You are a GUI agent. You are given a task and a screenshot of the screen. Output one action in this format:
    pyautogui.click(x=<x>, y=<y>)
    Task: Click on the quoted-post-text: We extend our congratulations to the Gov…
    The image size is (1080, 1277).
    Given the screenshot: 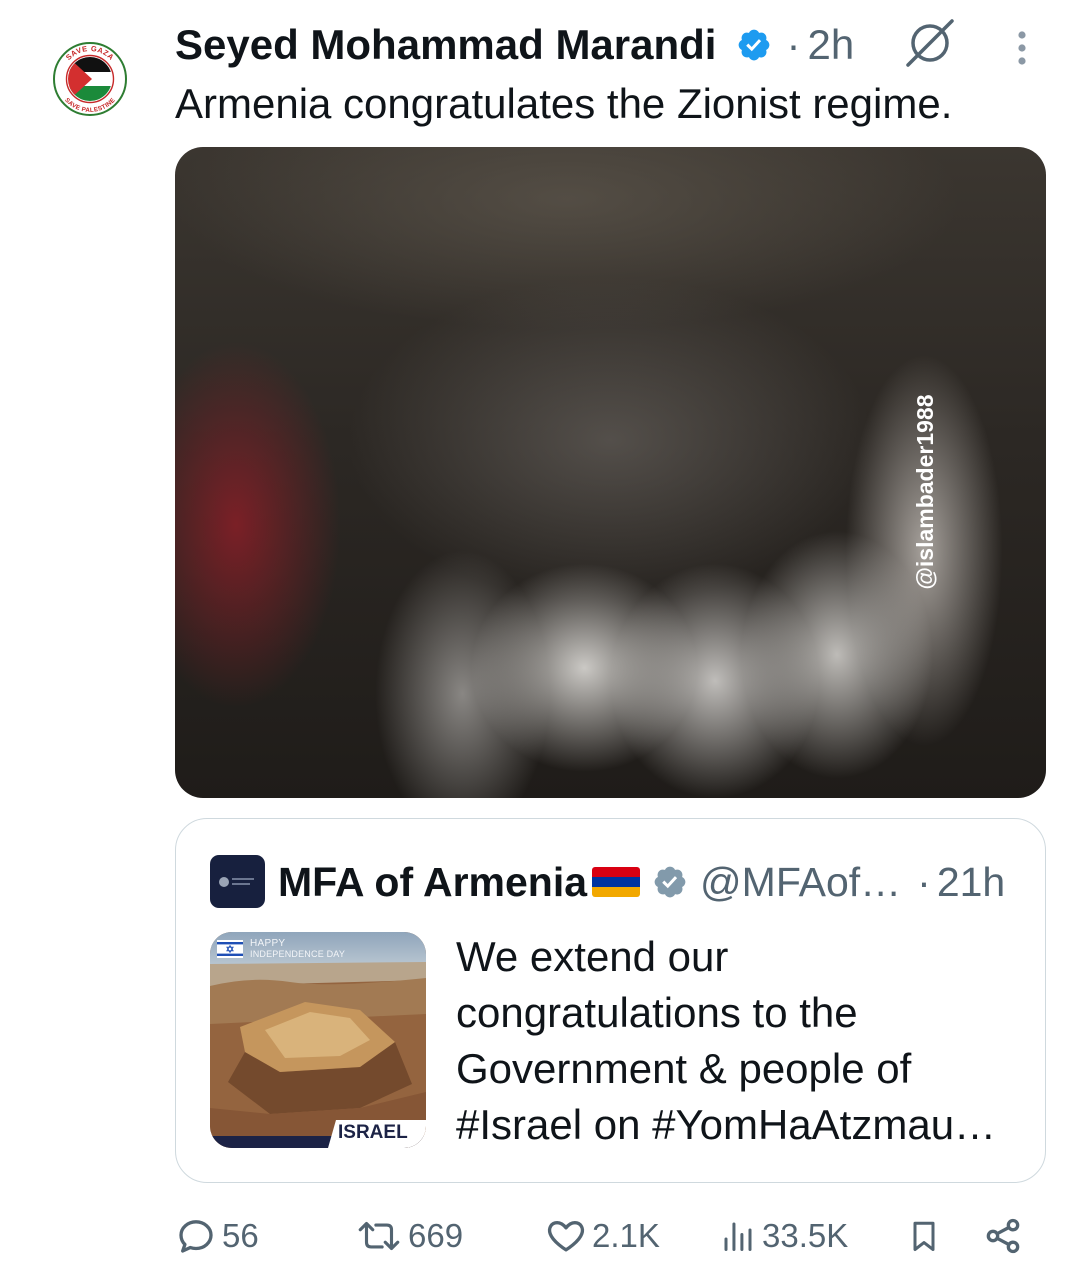 What is the action you would take?
    pyautogui.click(x=726, y=1041)
    